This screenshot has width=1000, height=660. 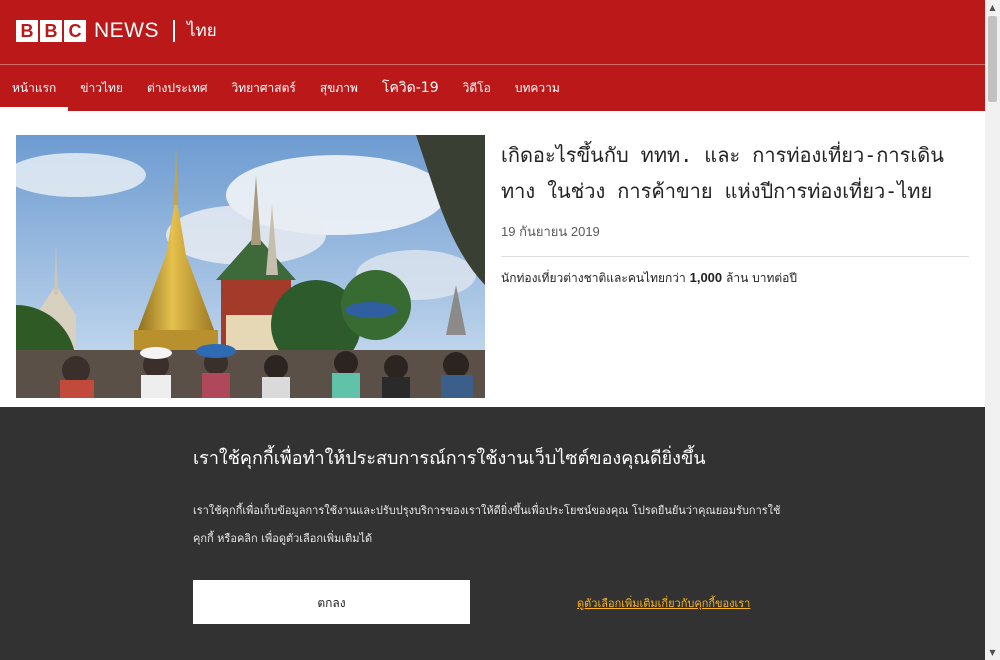 I want to click on nav-item-science: วิทยาศาสตร์, so click(x=263, y=88).